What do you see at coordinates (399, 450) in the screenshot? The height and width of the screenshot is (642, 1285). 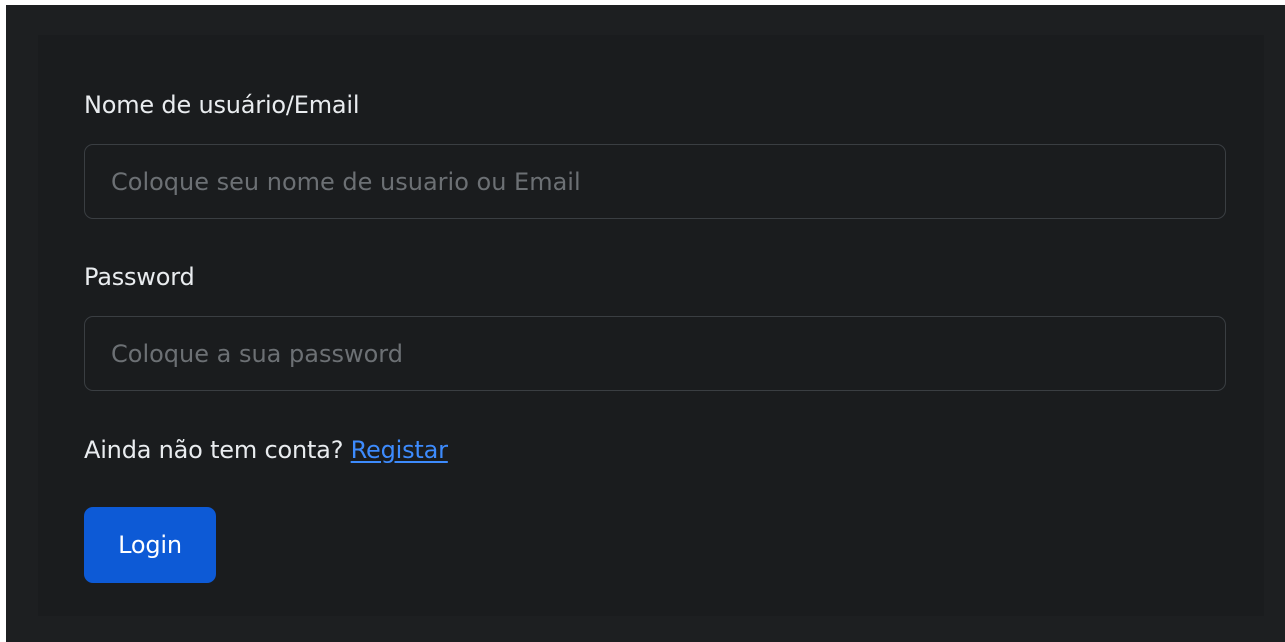 I see `register-link: Registar` at bounding box center [399, 450].